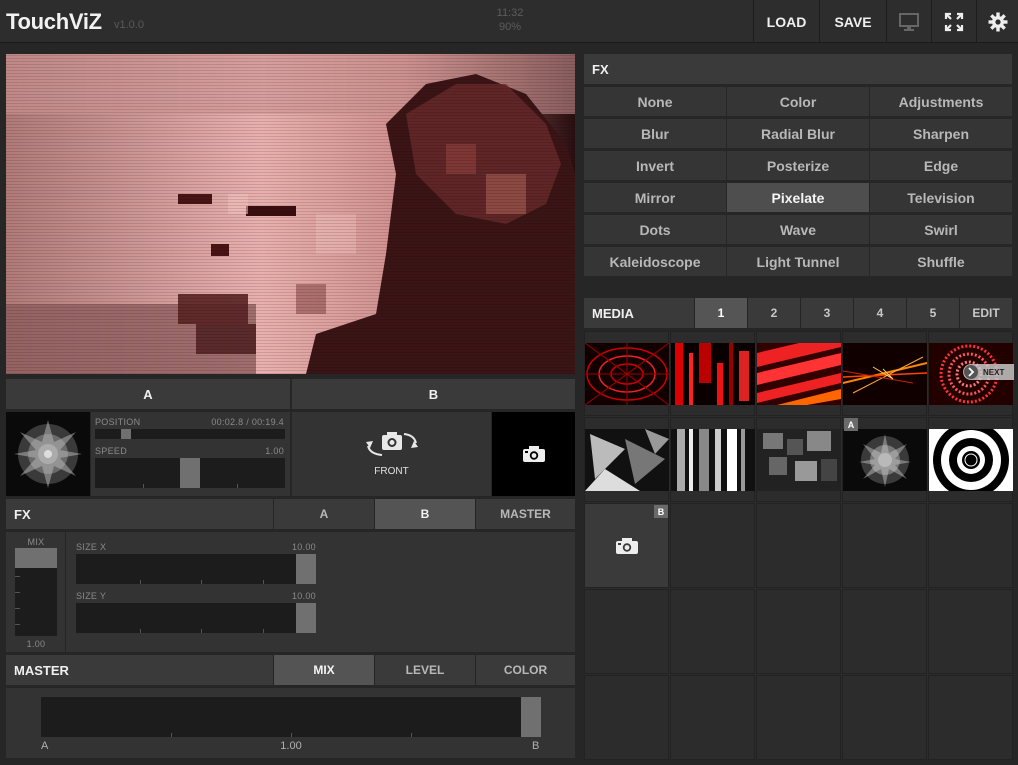 The height and width of the screenshot is (765, 1018). I want to click on fx-panel-title: FX, so click(600, 69).